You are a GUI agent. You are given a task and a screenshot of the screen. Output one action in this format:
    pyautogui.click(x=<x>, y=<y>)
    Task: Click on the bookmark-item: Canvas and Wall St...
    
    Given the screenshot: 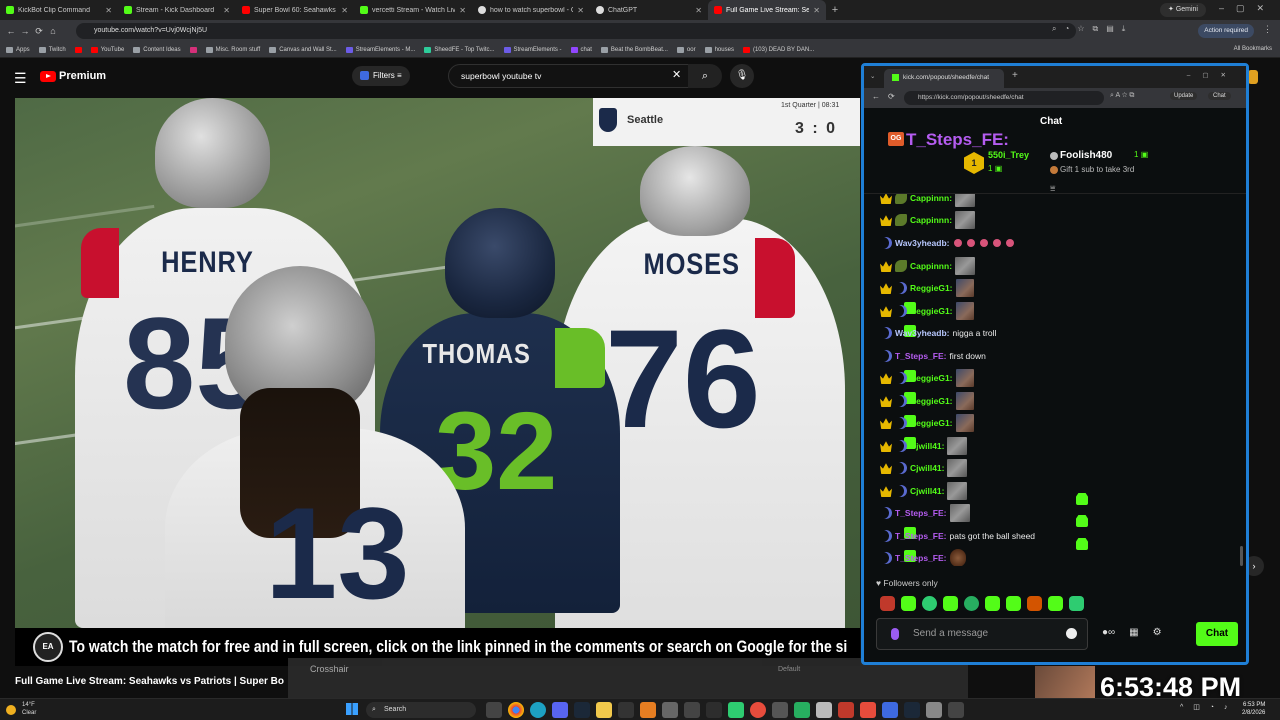 What is the action you would take?
    pyautogui.click(x=303, y=49)
    